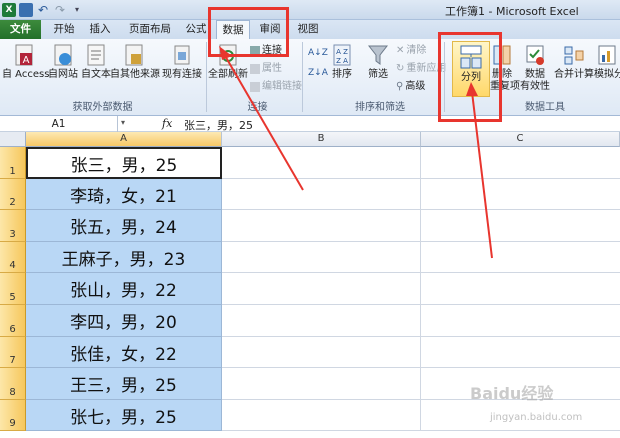 This screenshot has width=620, height=438. I want to click on watermark-url: jingyan.baidu.com, so click(536, 417).